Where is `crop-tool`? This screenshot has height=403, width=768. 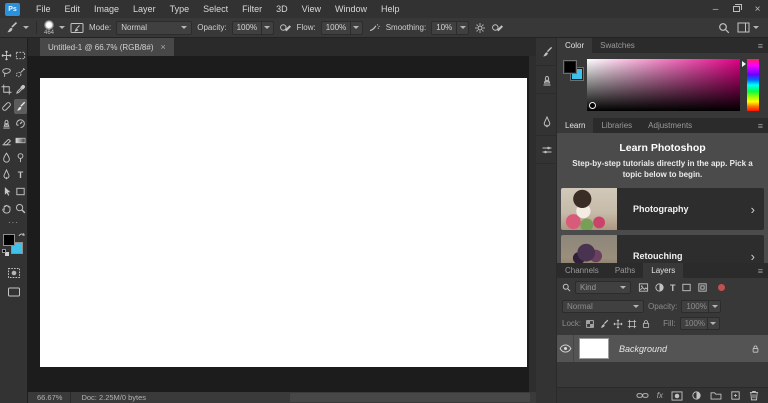
crop-tool is located at coordinates (6, 89).